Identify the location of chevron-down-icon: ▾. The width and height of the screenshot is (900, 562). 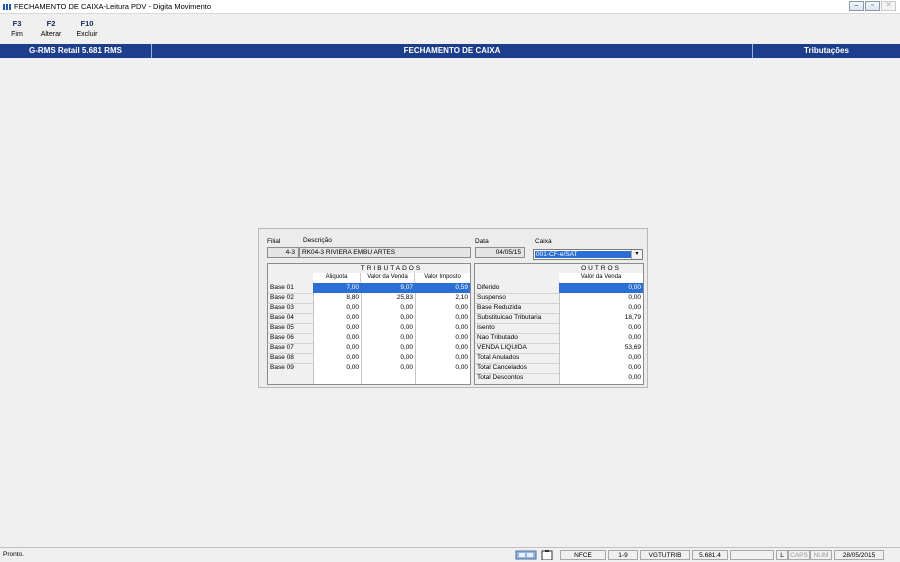
(636, 254).